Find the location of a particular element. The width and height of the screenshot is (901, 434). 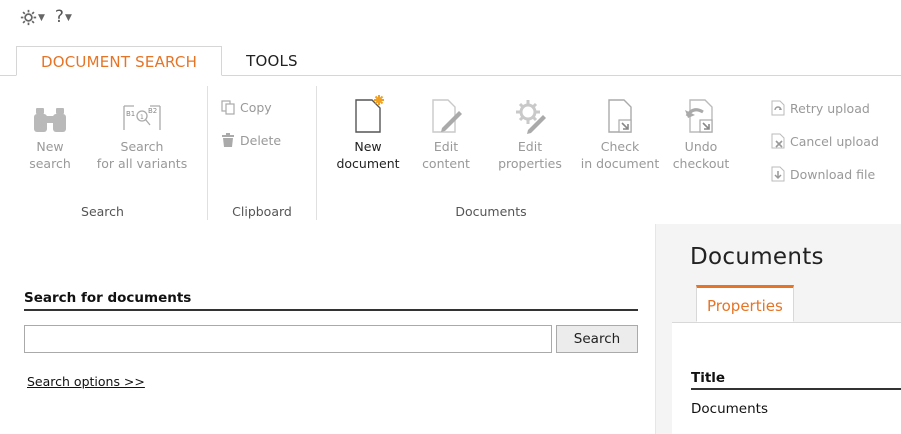

clipboard-group: Copy Delete Clipboard is located at coordinates (262, 150).